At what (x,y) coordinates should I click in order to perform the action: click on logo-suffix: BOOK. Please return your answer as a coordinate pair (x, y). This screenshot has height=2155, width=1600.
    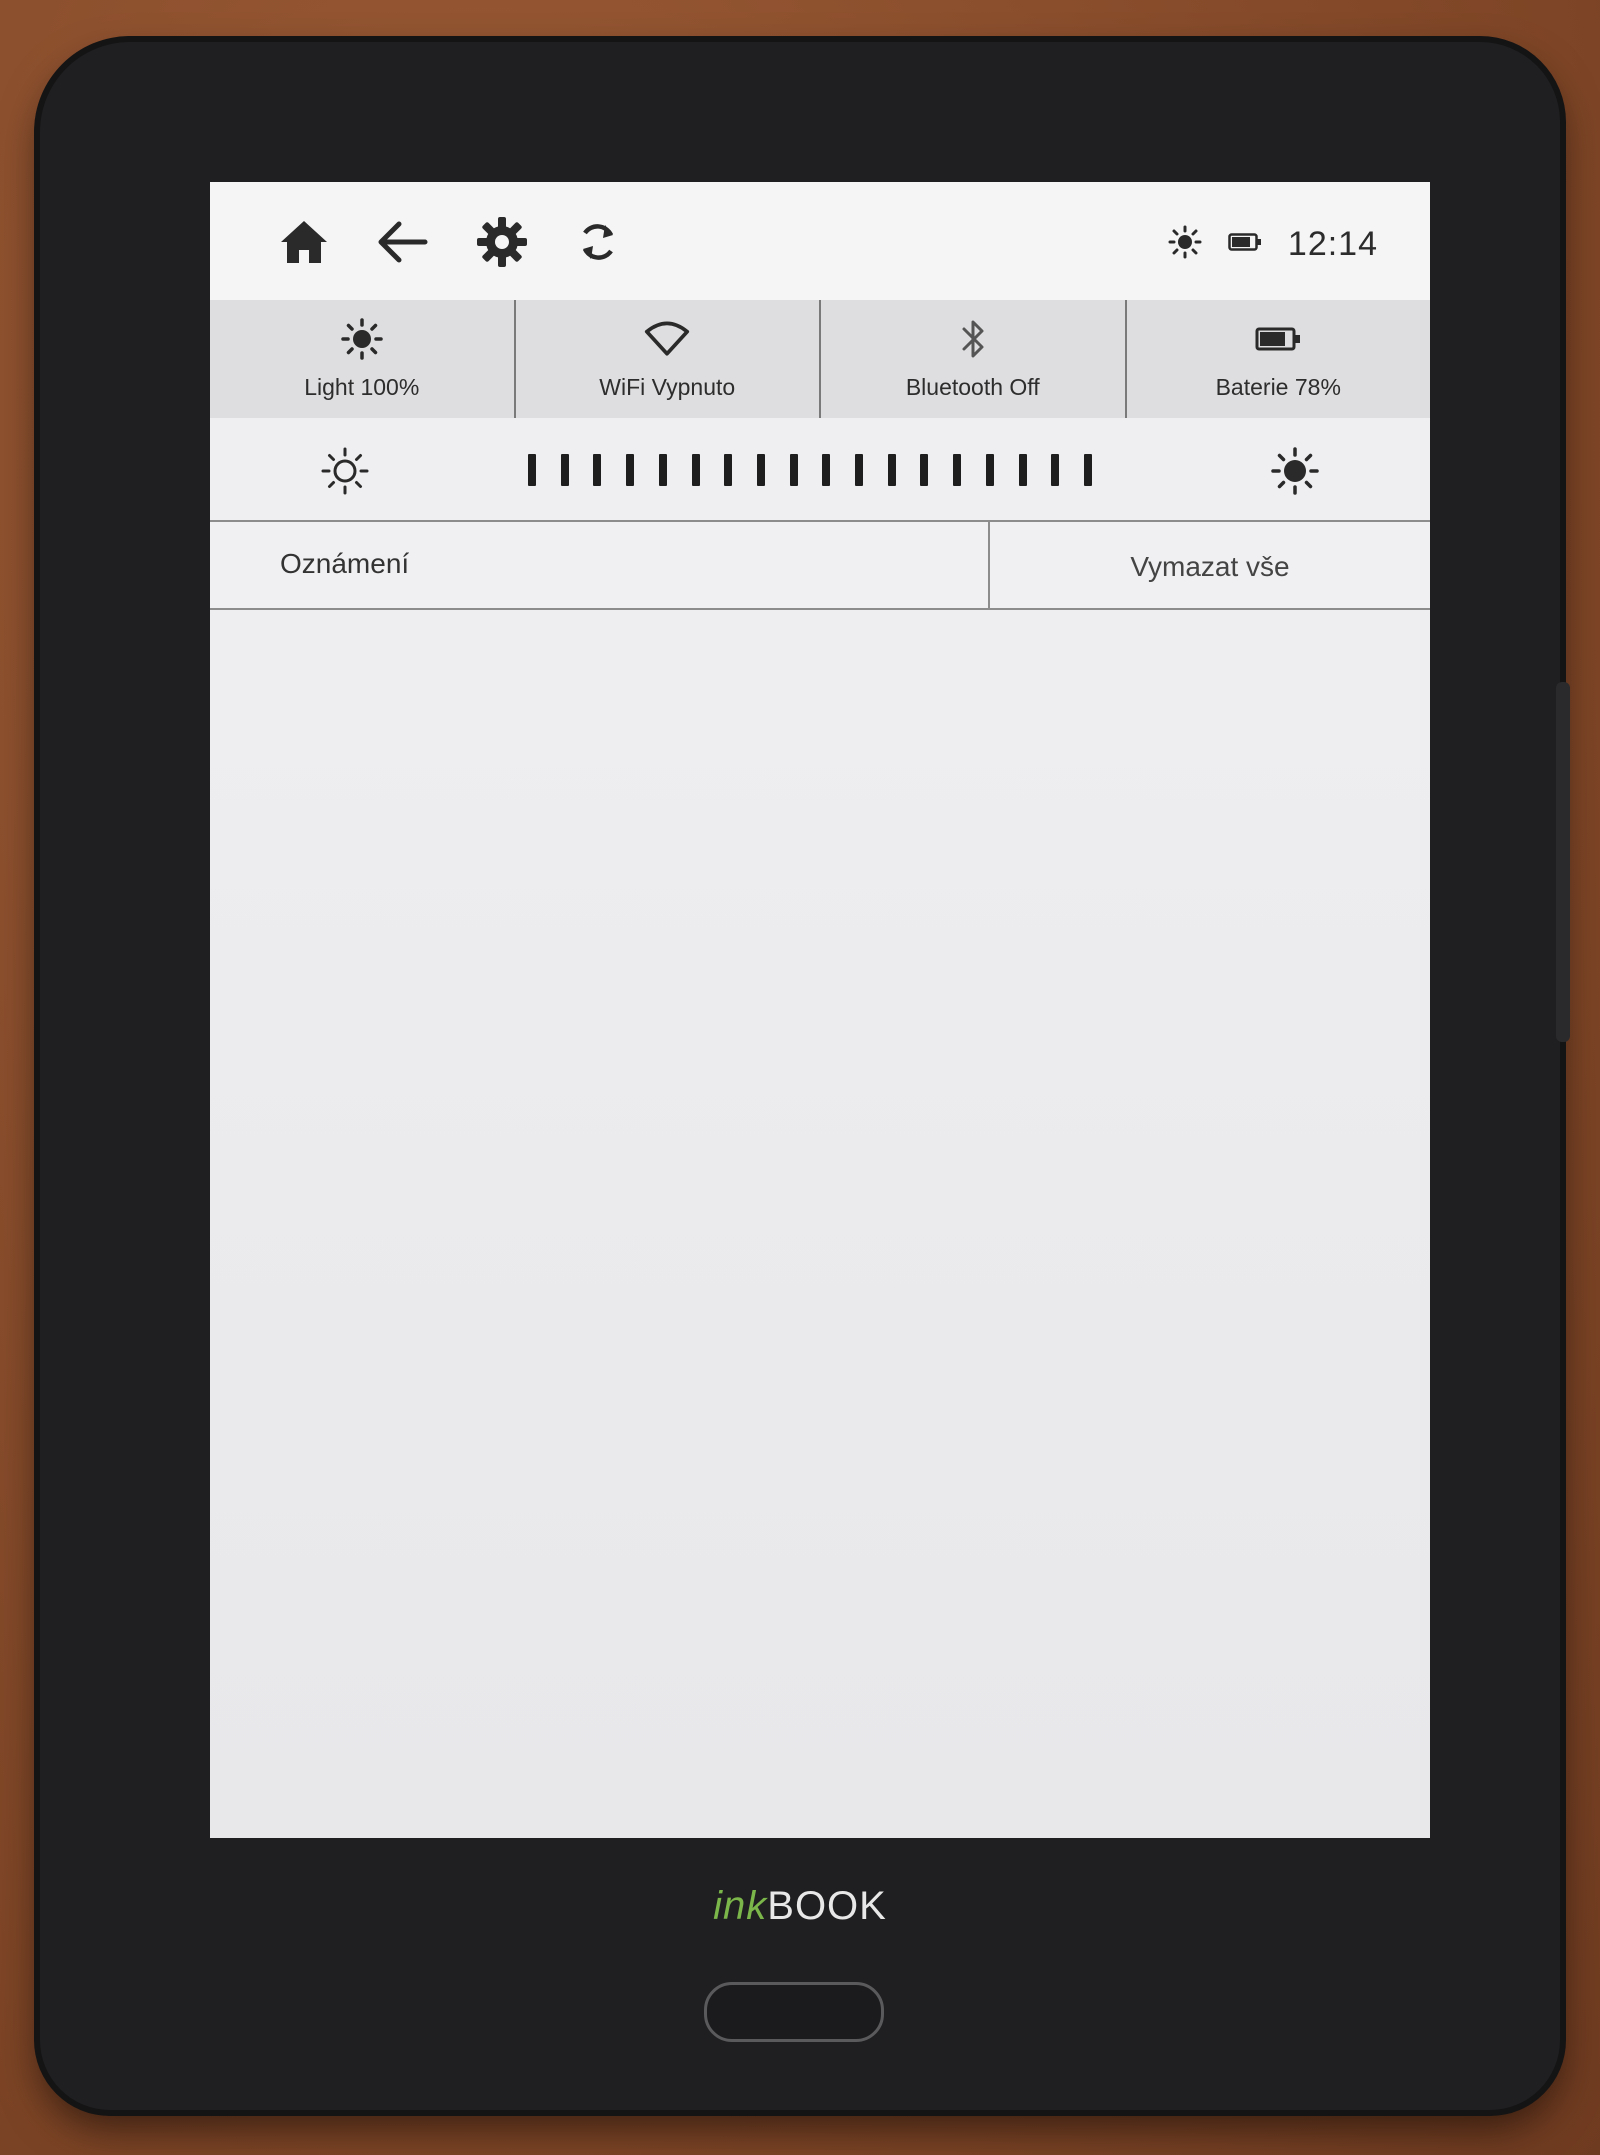
    Looking at the image, I should click on (827, 1906).